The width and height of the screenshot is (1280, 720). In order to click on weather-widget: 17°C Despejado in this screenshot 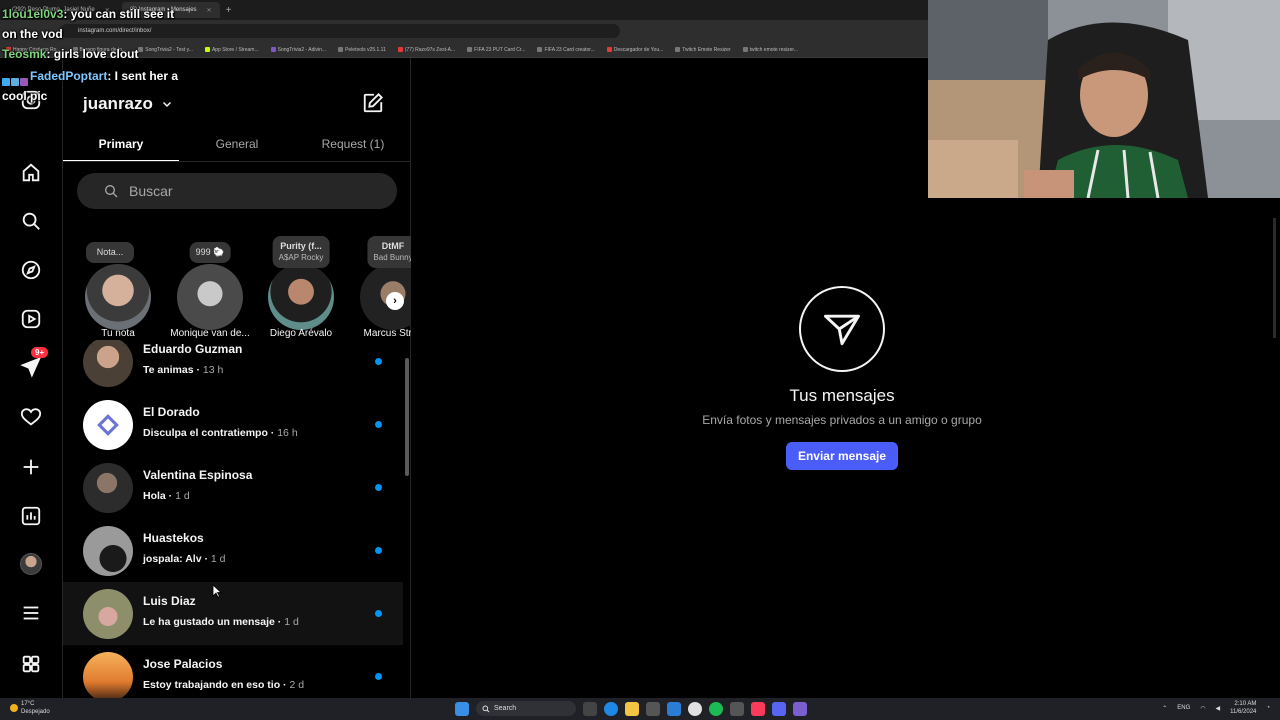, I will do `click(30, 708)`.